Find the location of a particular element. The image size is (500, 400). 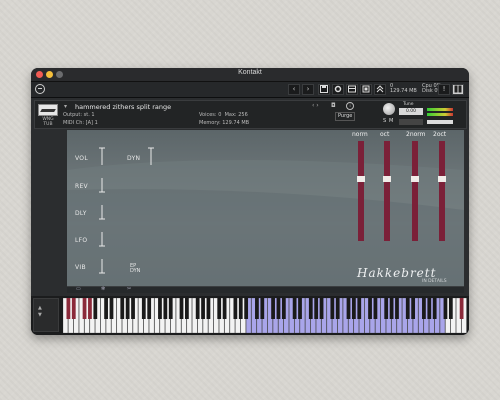

gear-icon is located at coordinates (338, 89).